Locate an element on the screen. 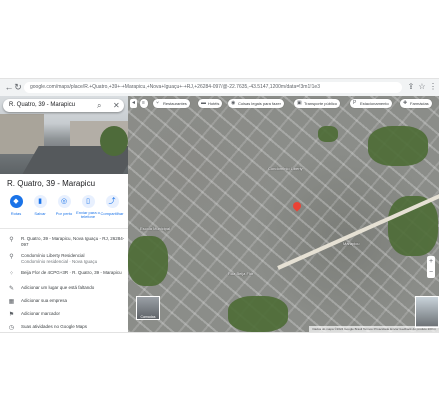  share-button: ⤴ Compartilhar is located at coordinates (112, 205).